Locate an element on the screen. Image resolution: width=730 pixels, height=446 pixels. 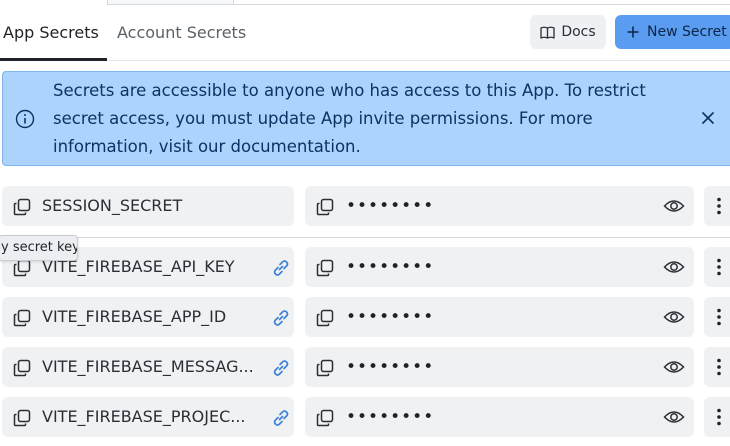
row-separator is located at coordinates (365, 237).